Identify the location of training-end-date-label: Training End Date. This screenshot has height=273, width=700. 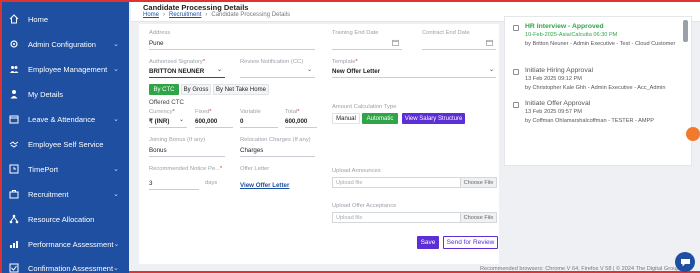
(355, 33).